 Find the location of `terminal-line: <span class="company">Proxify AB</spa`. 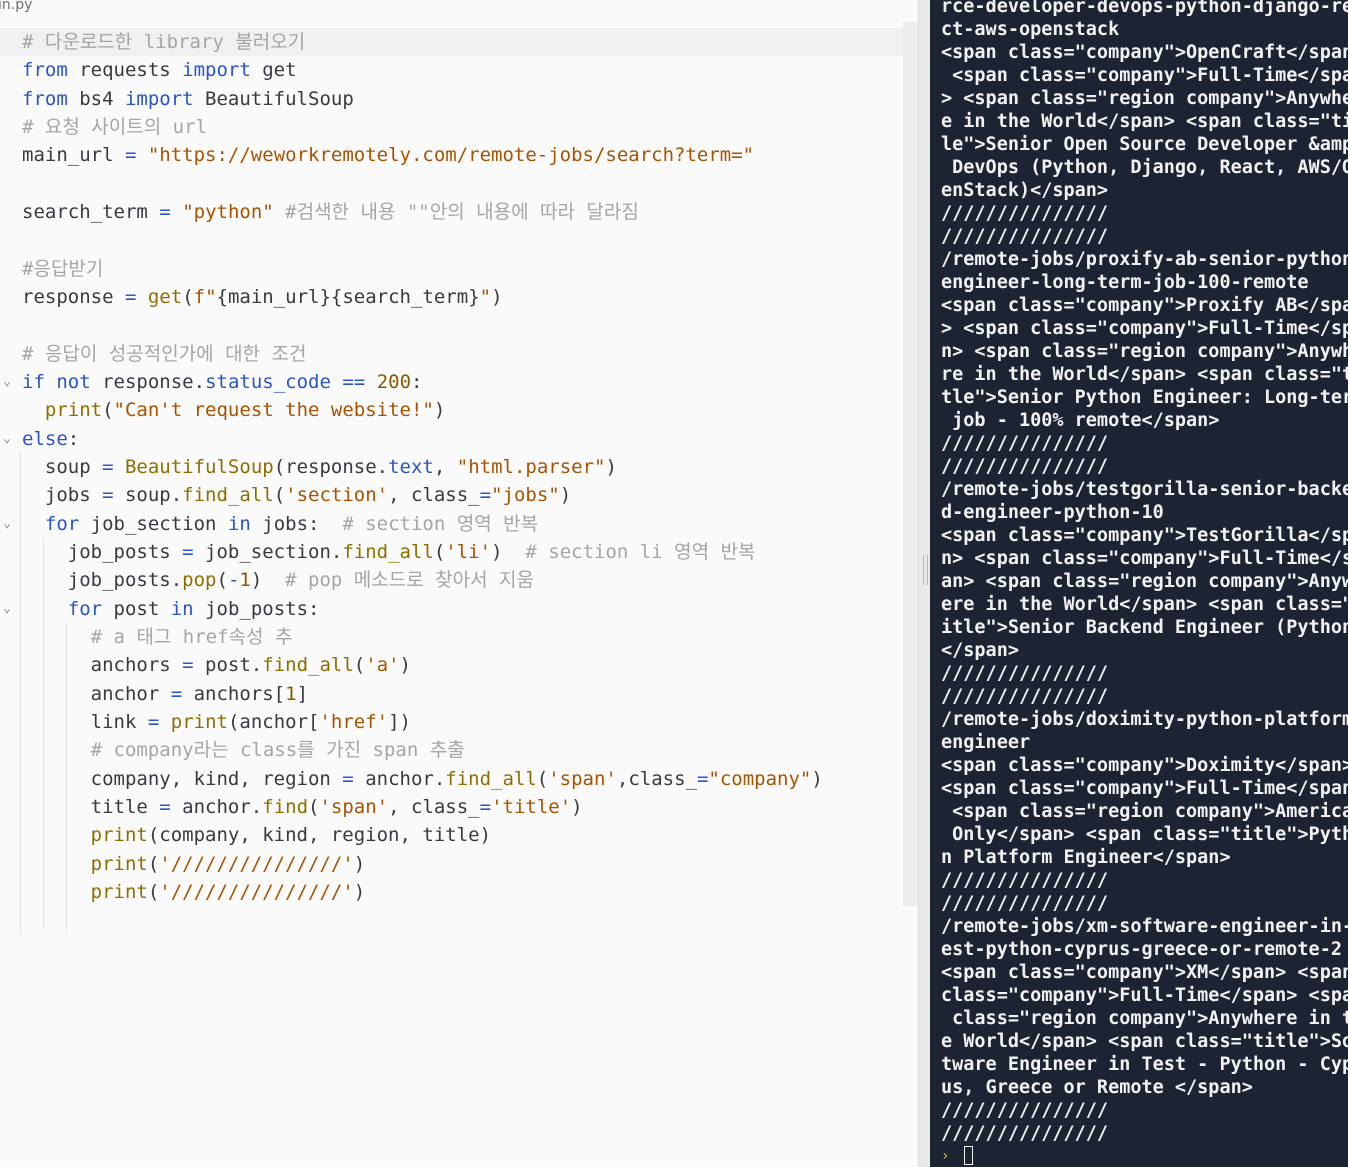

terminal-line: <span class="company">Proxify AB</spa is located at coordinates (1144, 305).